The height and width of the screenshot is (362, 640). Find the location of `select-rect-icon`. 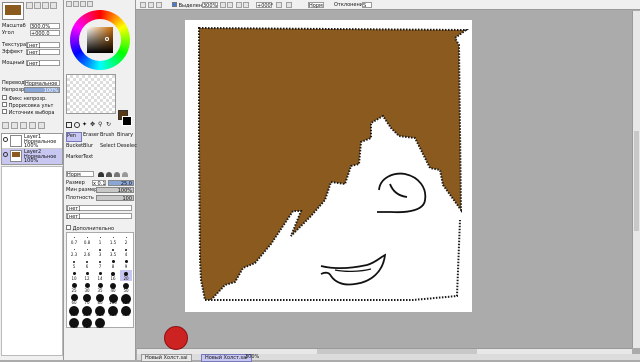

select-rect-icon is located at coordinates (69, 125).